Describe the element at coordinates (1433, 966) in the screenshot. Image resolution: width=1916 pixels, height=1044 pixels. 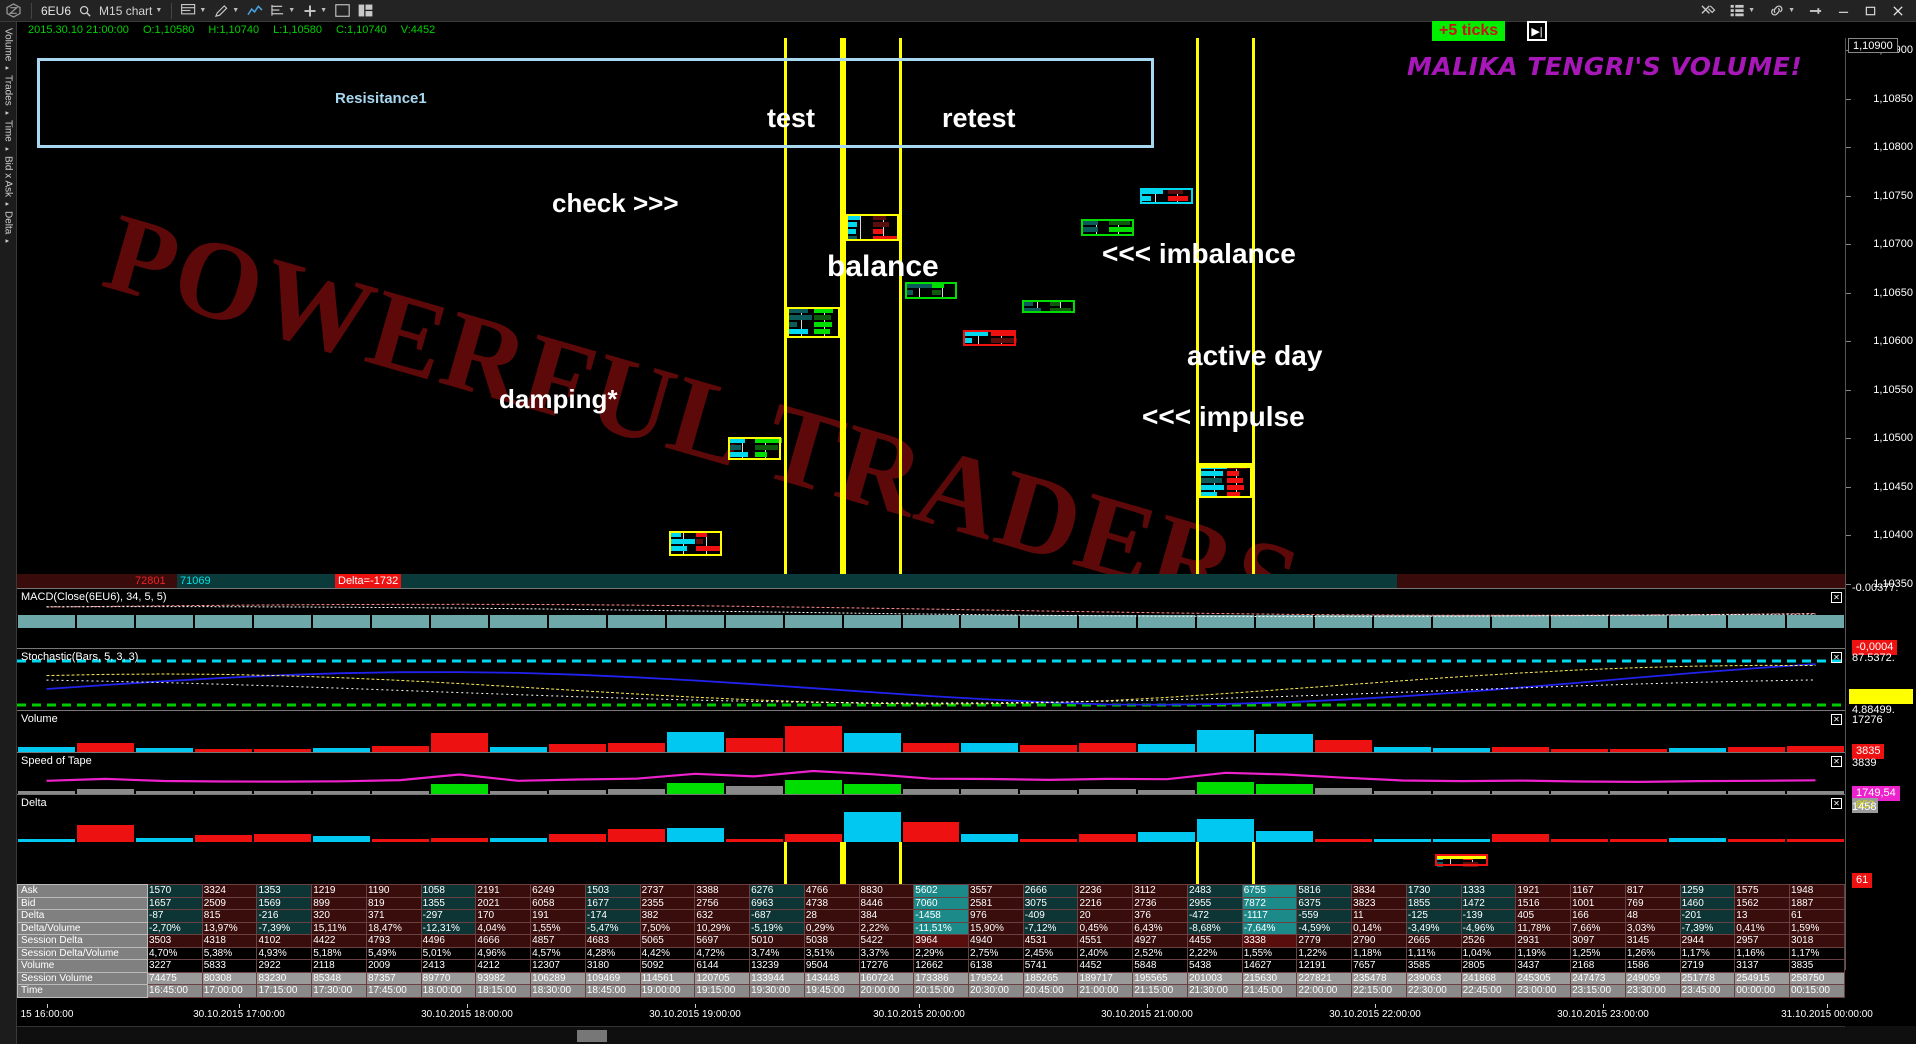
I see `table-cell: 3585` at that location.